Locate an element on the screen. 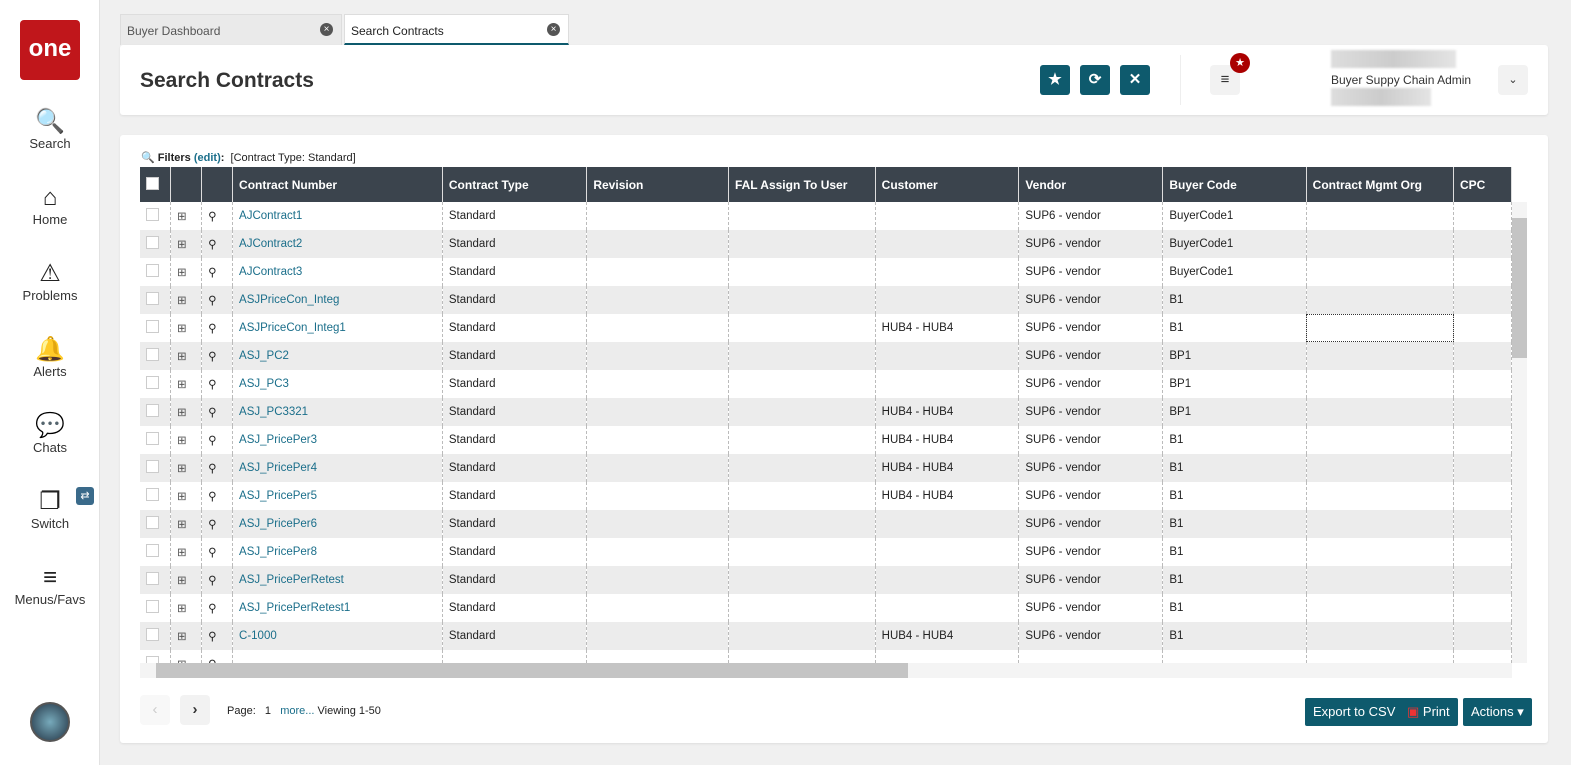 This screenshot has width=1571, height=765. app-logo: one is located at coordinates (50, 50).